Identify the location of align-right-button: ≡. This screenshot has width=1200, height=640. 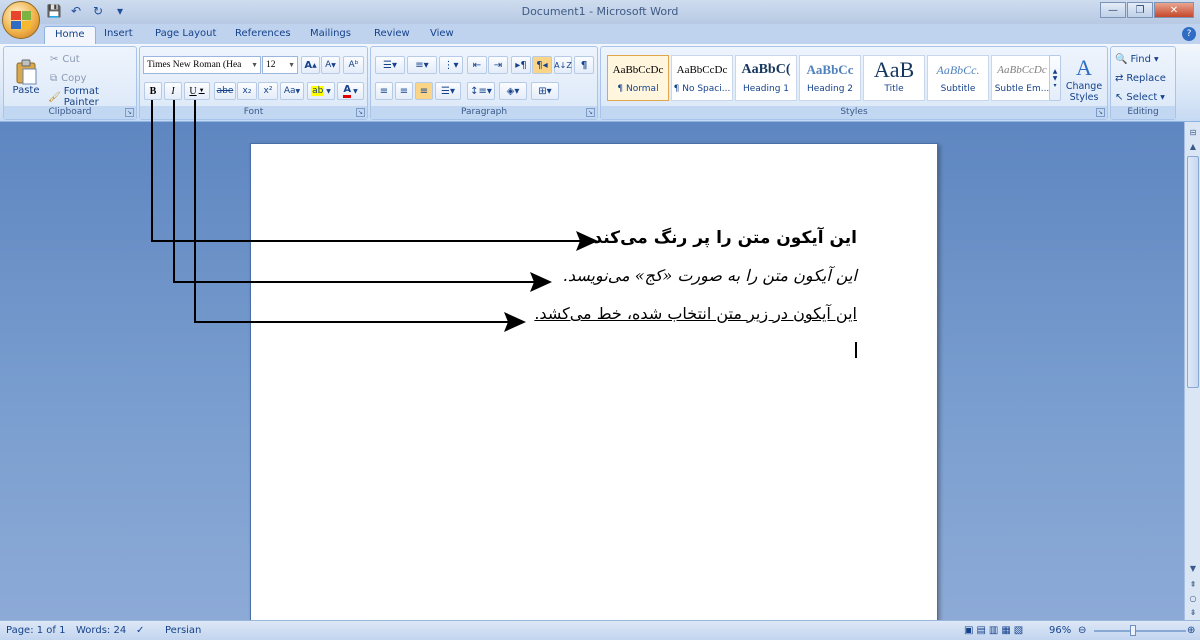
(424, 91).